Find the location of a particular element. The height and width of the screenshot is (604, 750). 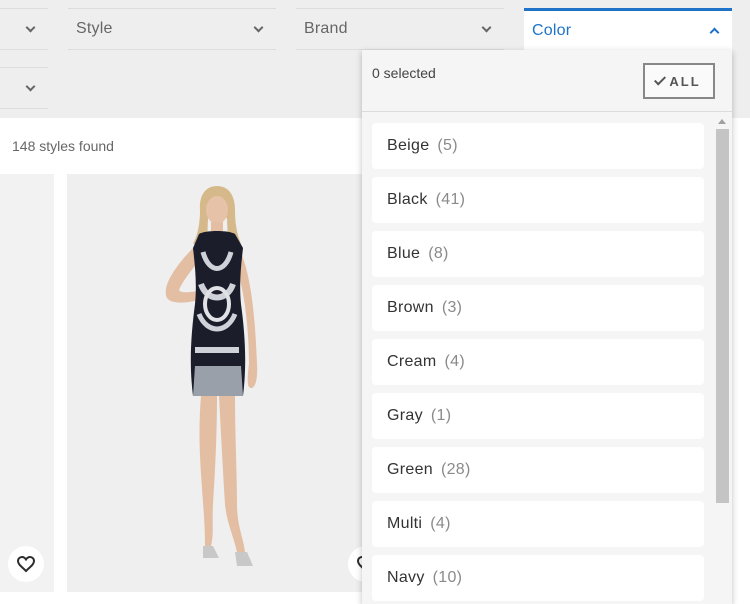

select-all-button: ALL is located at coordinates (679, 81).